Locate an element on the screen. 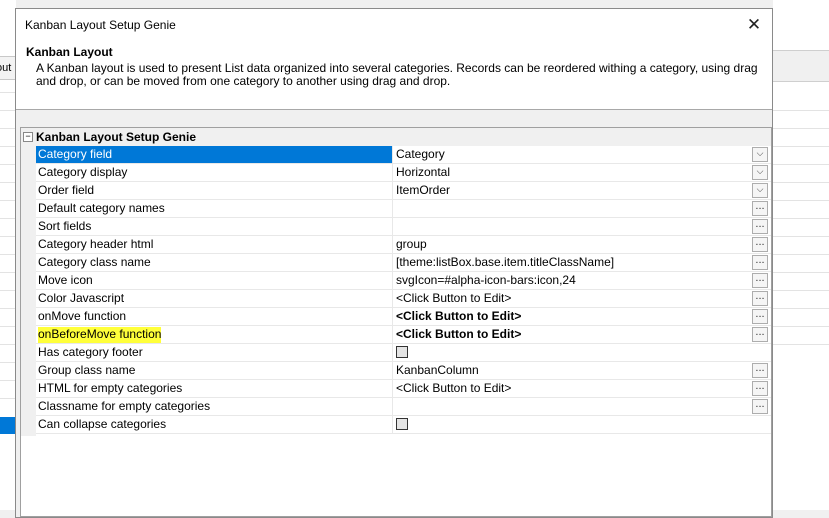 The image size is (829, 518). property-value: svgIcon=#alpha-icon-bars:icon,24 is located at coordinates (571, 280).